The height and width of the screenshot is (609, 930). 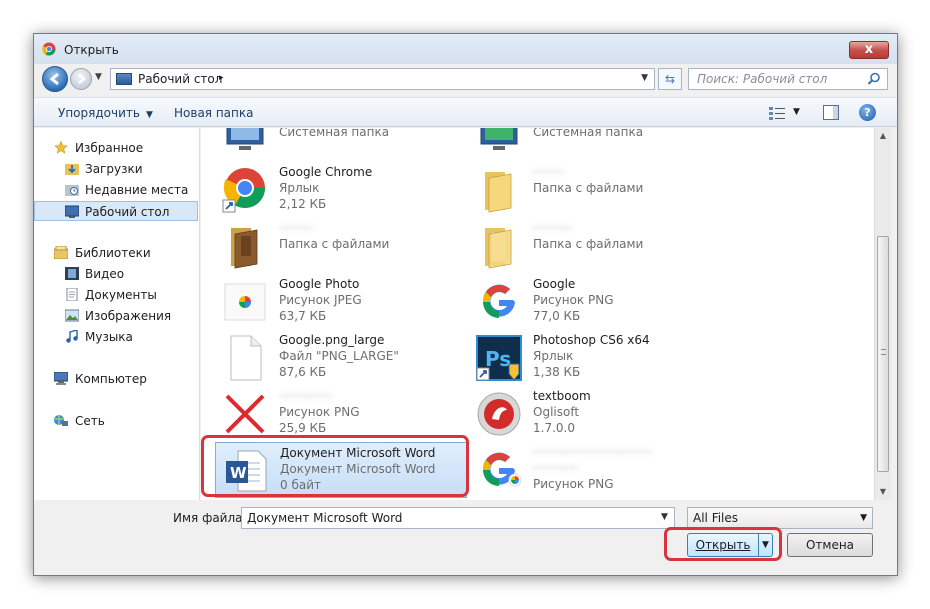 I want to click on scrollbar-grip-icon, so click(x=883, y=352).